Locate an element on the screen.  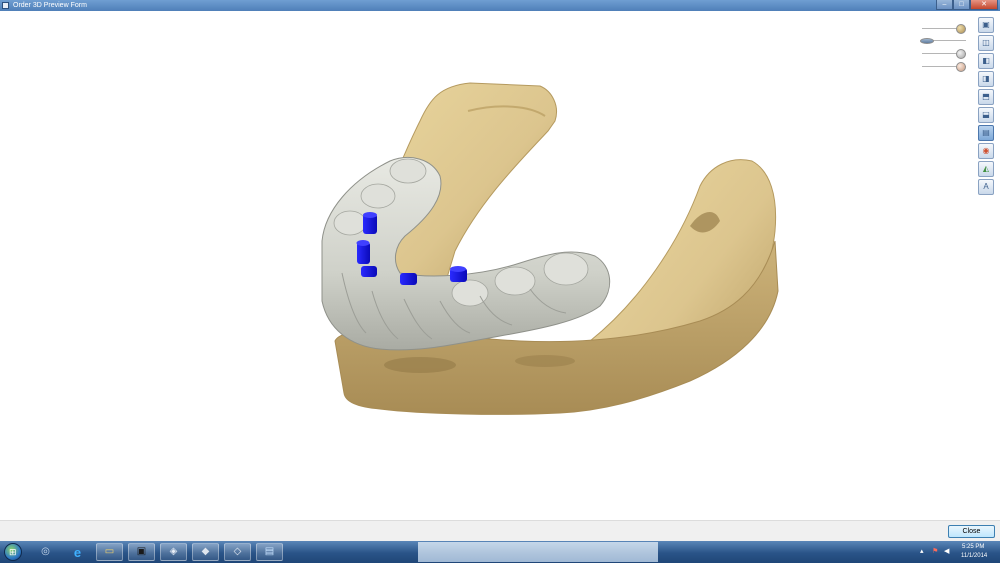
view-front-icon: ▣ is located at coordinates (986, 24).